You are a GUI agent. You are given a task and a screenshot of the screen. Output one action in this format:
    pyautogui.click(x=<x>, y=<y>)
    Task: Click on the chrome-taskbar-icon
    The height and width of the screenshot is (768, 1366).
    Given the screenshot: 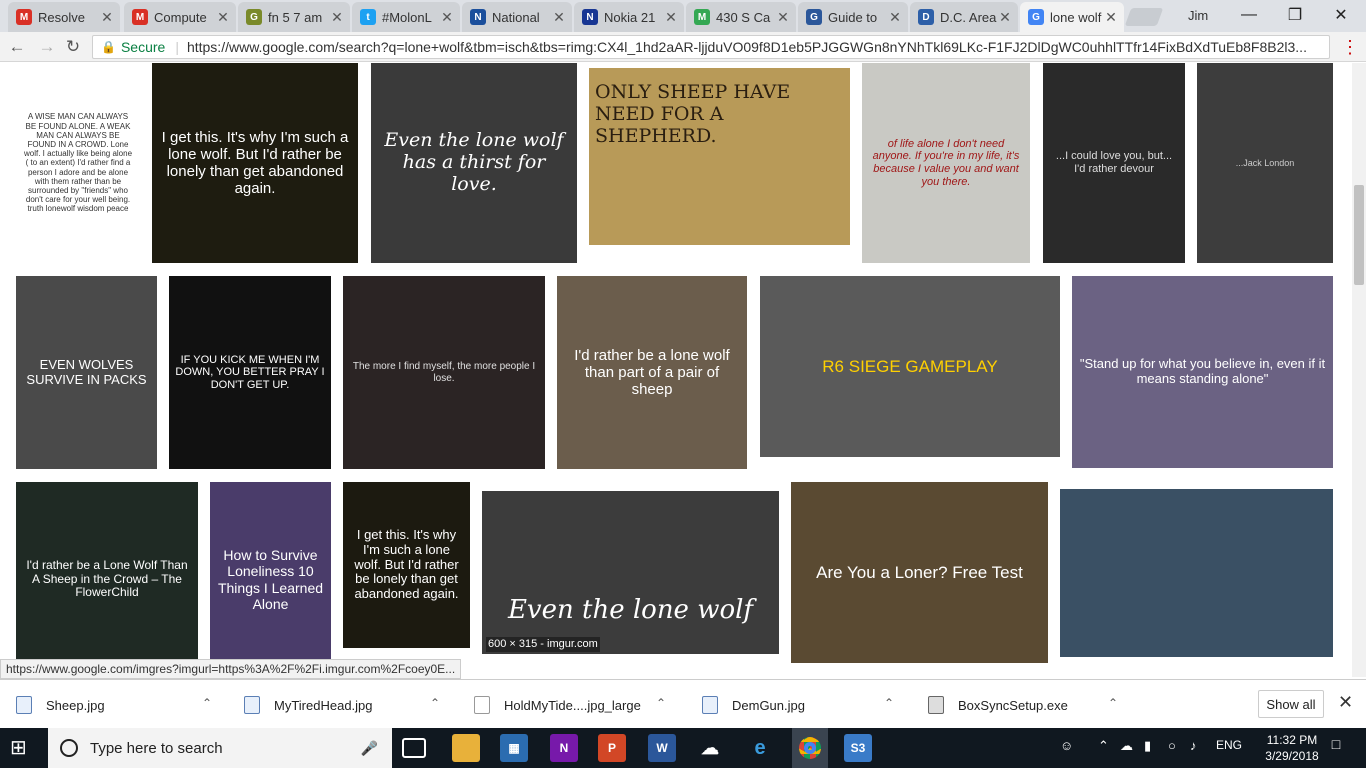 What is the action you would take?
    pyautogui.click(x=810, y=748)
    